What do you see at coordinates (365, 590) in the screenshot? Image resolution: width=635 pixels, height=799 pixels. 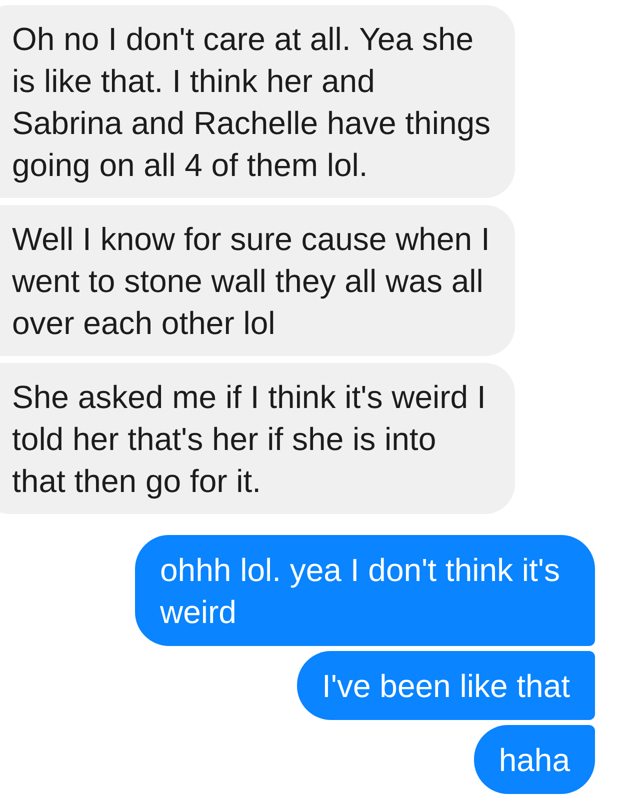 I see `message-bubble: ohhh lol. yea I don't think it's weird` at bounding box center [365, 590].